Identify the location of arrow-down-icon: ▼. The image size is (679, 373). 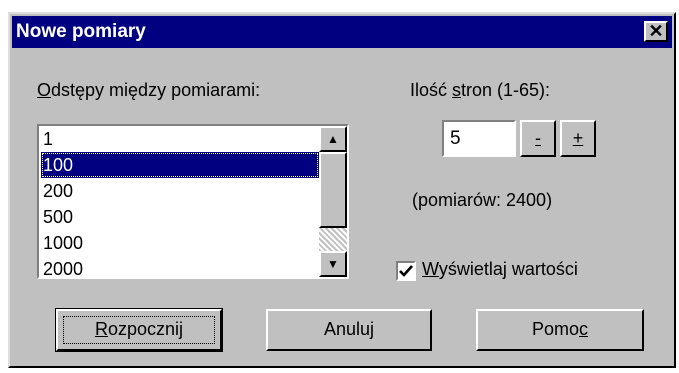
(333, 264).